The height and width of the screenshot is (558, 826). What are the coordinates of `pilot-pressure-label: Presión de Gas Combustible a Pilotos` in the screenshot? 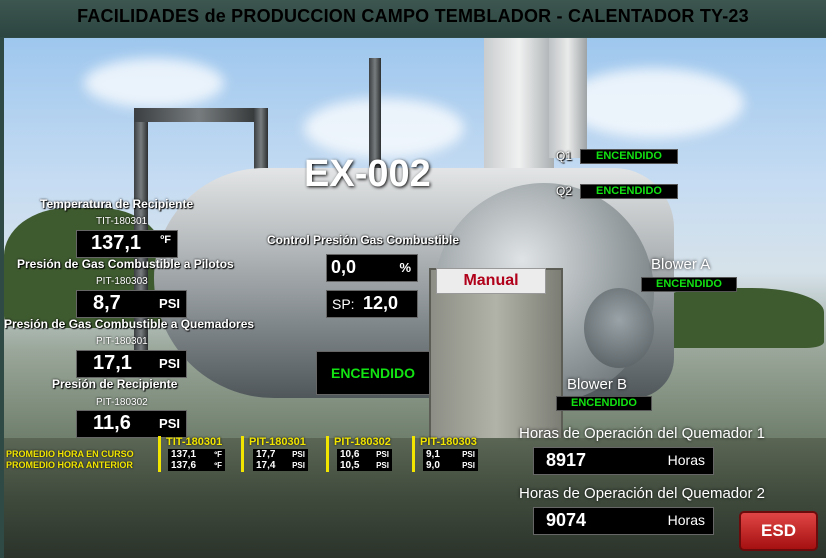 It's located at (125, 264).